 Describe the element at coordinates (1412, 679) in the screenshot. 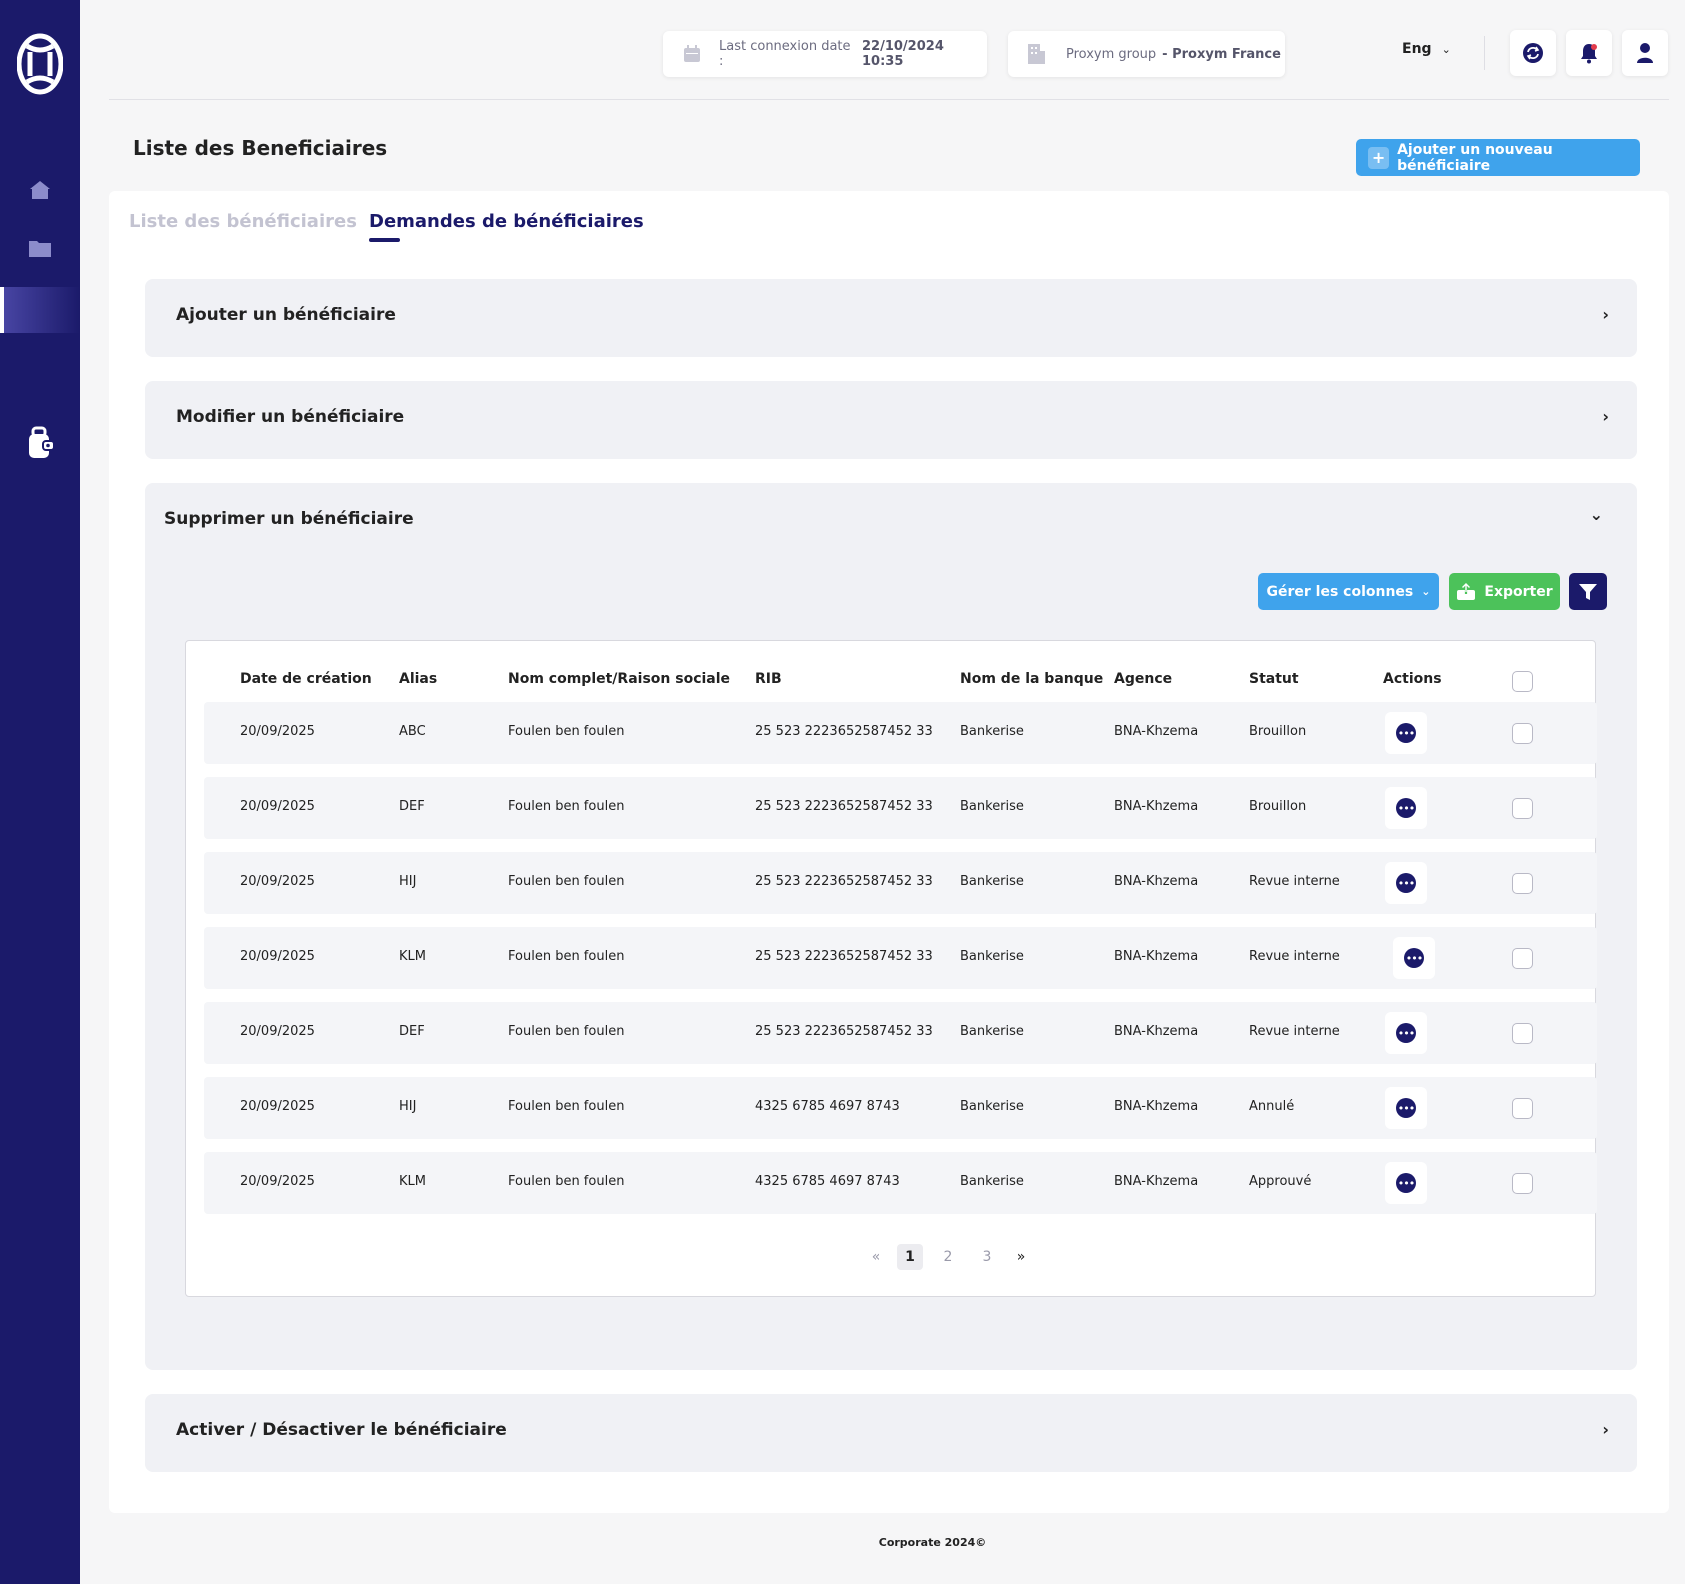

I see `column-header: Actions` at that location.